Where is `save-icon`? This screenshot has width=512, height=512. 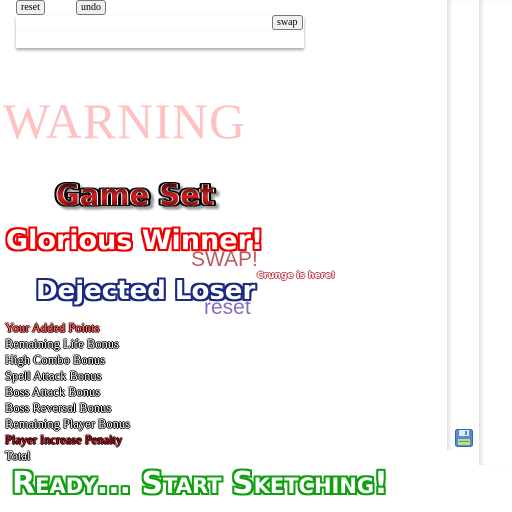 save-icon is located at coordinates (464, 438).